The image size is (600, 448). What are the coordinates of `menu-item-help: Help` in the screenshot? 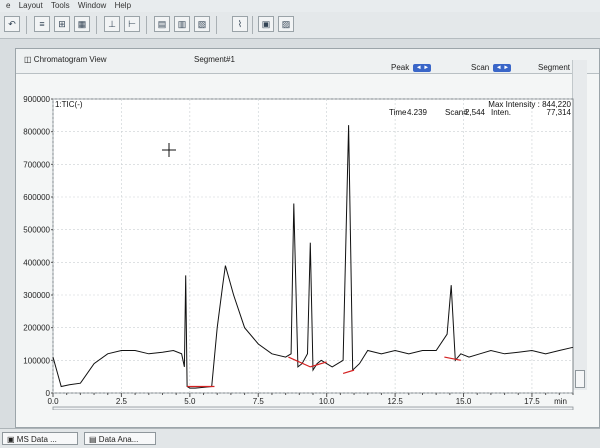 It's located at (123, 5).